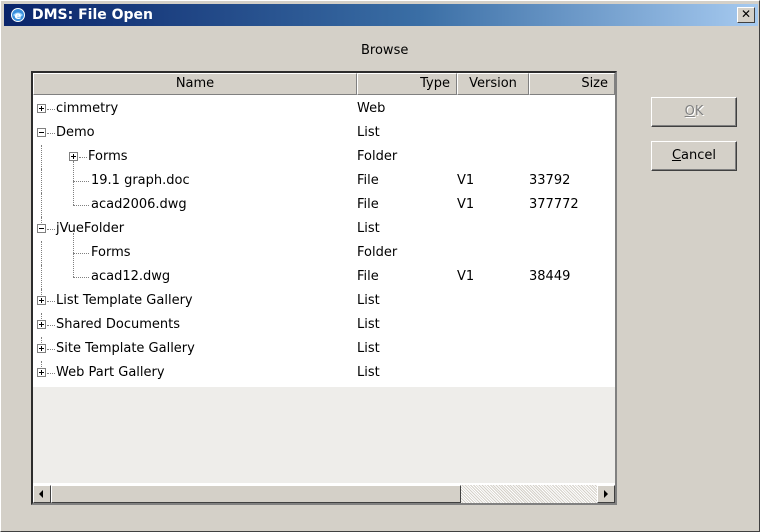 The image size is (760, 532). What do you see at coordinates (676, 155) in the screenshot?
I see `cancel-mnemonic: C` at bounding box center [676, 155].